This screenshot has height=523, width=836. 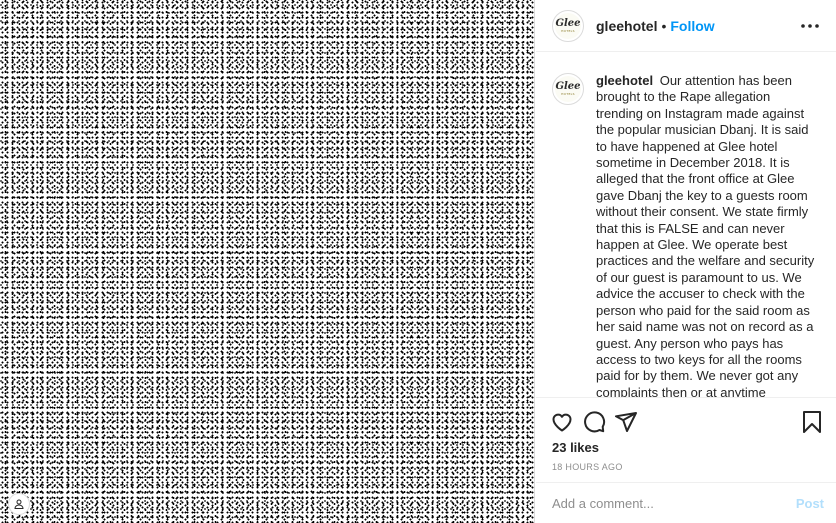 I want to click on more-horizontal-icon, so click(x=810, y=26).